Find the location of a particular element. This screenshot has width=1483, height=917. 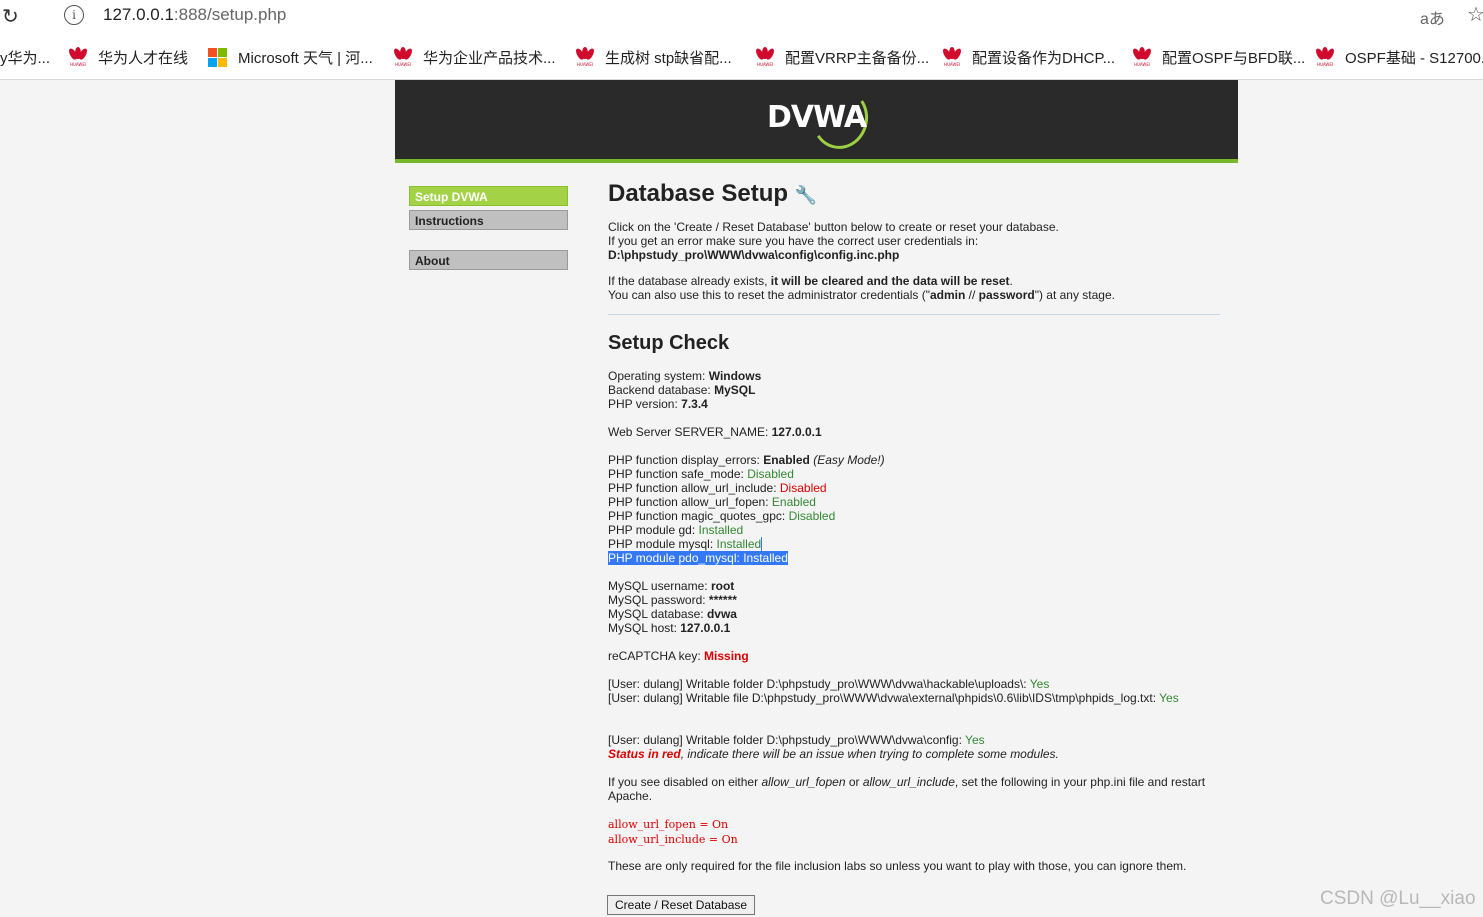

check-server: Web Server SERVER_NAME: 127.0.0.1 is located at coordinates (715, 432).